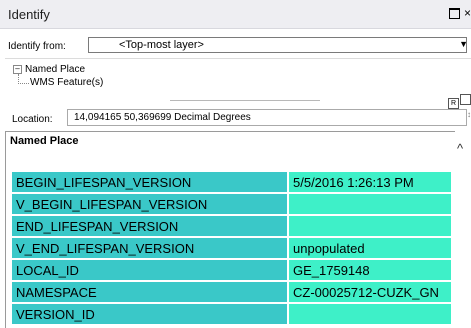 This screenshot has width=471, height=328. What do you see at coordinates (370, 292) in the screenshot?
I see `field-value: CZ-00025712-CUZK_GN` at bounding box center [370, 292].